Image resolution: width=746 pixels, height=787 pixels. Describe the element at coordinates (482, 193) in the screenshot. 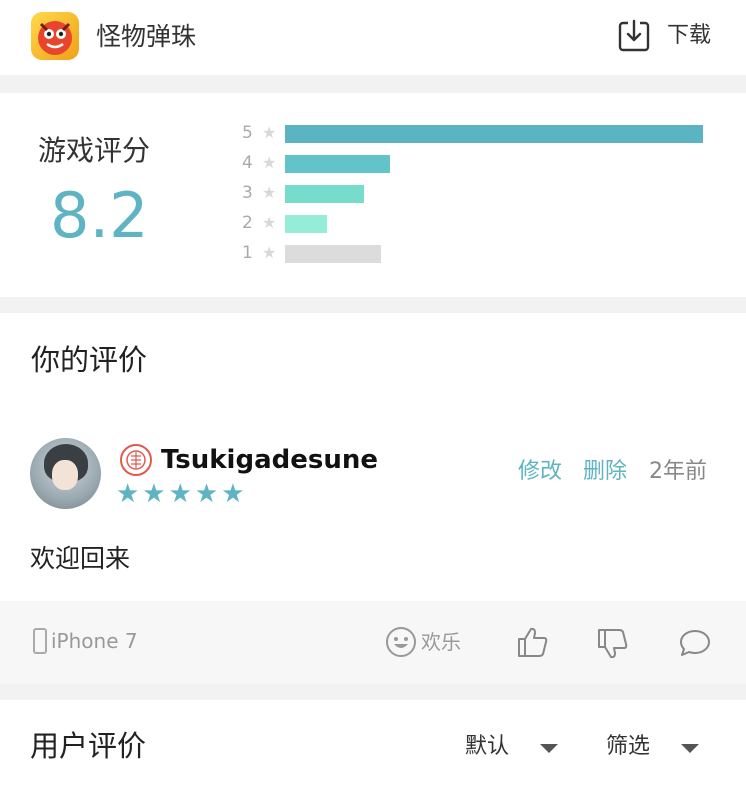

I see `rating-row-3: 3 ★` at that location.